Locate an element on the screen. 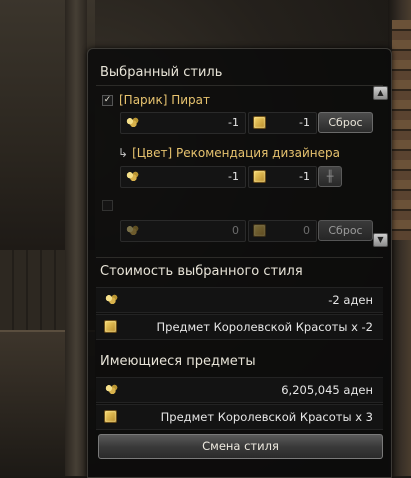 This screenshot has height=478, width=411. style-cost-row: -1 -1 Сброс is located at coordinates (251, 123).